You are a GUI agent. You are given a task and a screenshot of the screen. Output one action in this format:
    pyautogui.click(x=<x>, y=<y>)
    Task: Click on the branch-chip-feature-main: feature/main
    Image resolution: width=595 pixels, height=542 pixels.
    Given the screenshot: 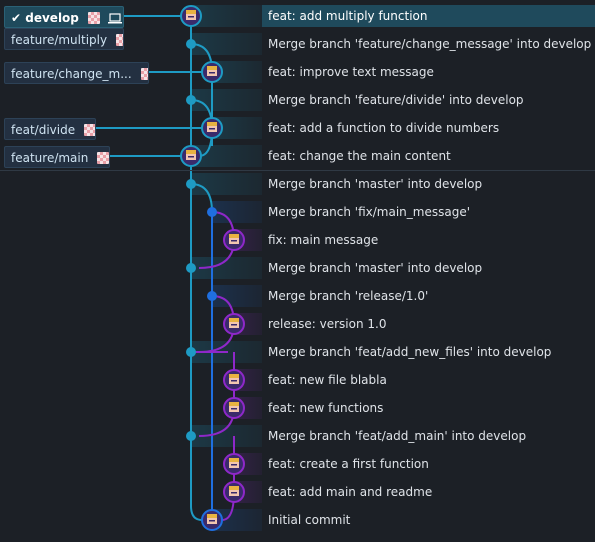 What is the action you would take?
    pyautogui.click(x=57, y=157)
    